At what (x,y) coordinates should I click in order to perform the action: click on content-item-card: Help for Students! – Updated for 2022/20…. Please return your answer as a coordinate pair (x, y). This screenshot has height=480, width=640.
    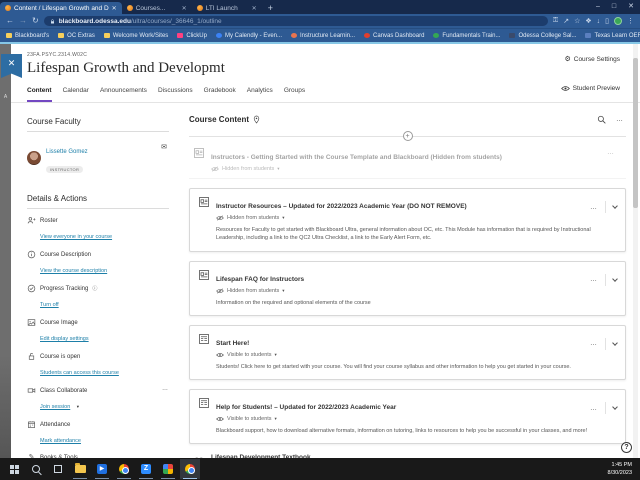
    Looking at the image, I should click on (407, 417).